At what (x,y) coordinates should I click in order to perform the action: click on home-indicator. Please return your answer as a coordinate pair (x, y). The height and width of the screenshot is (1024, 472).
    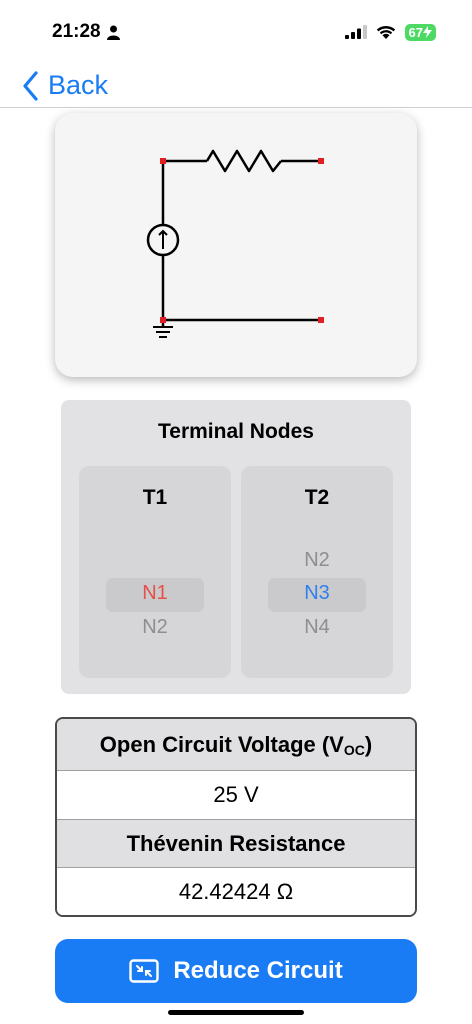
    Looking at the image, I should click on (236, 1012).